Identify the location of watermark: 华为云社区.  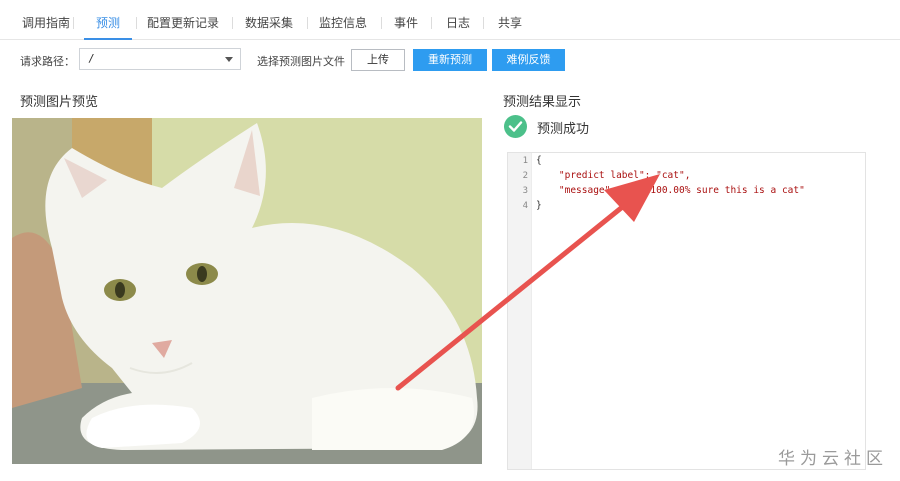
(833, 459).